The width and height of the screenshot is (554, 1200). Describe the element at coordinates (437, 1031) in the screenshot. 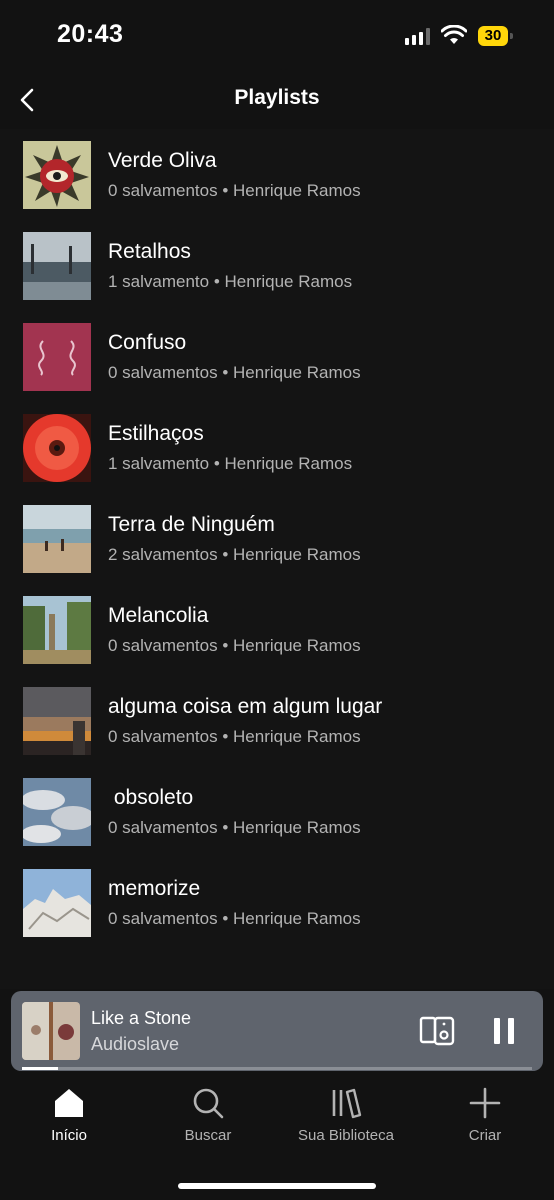

I see `connect-device-icon` at that location.